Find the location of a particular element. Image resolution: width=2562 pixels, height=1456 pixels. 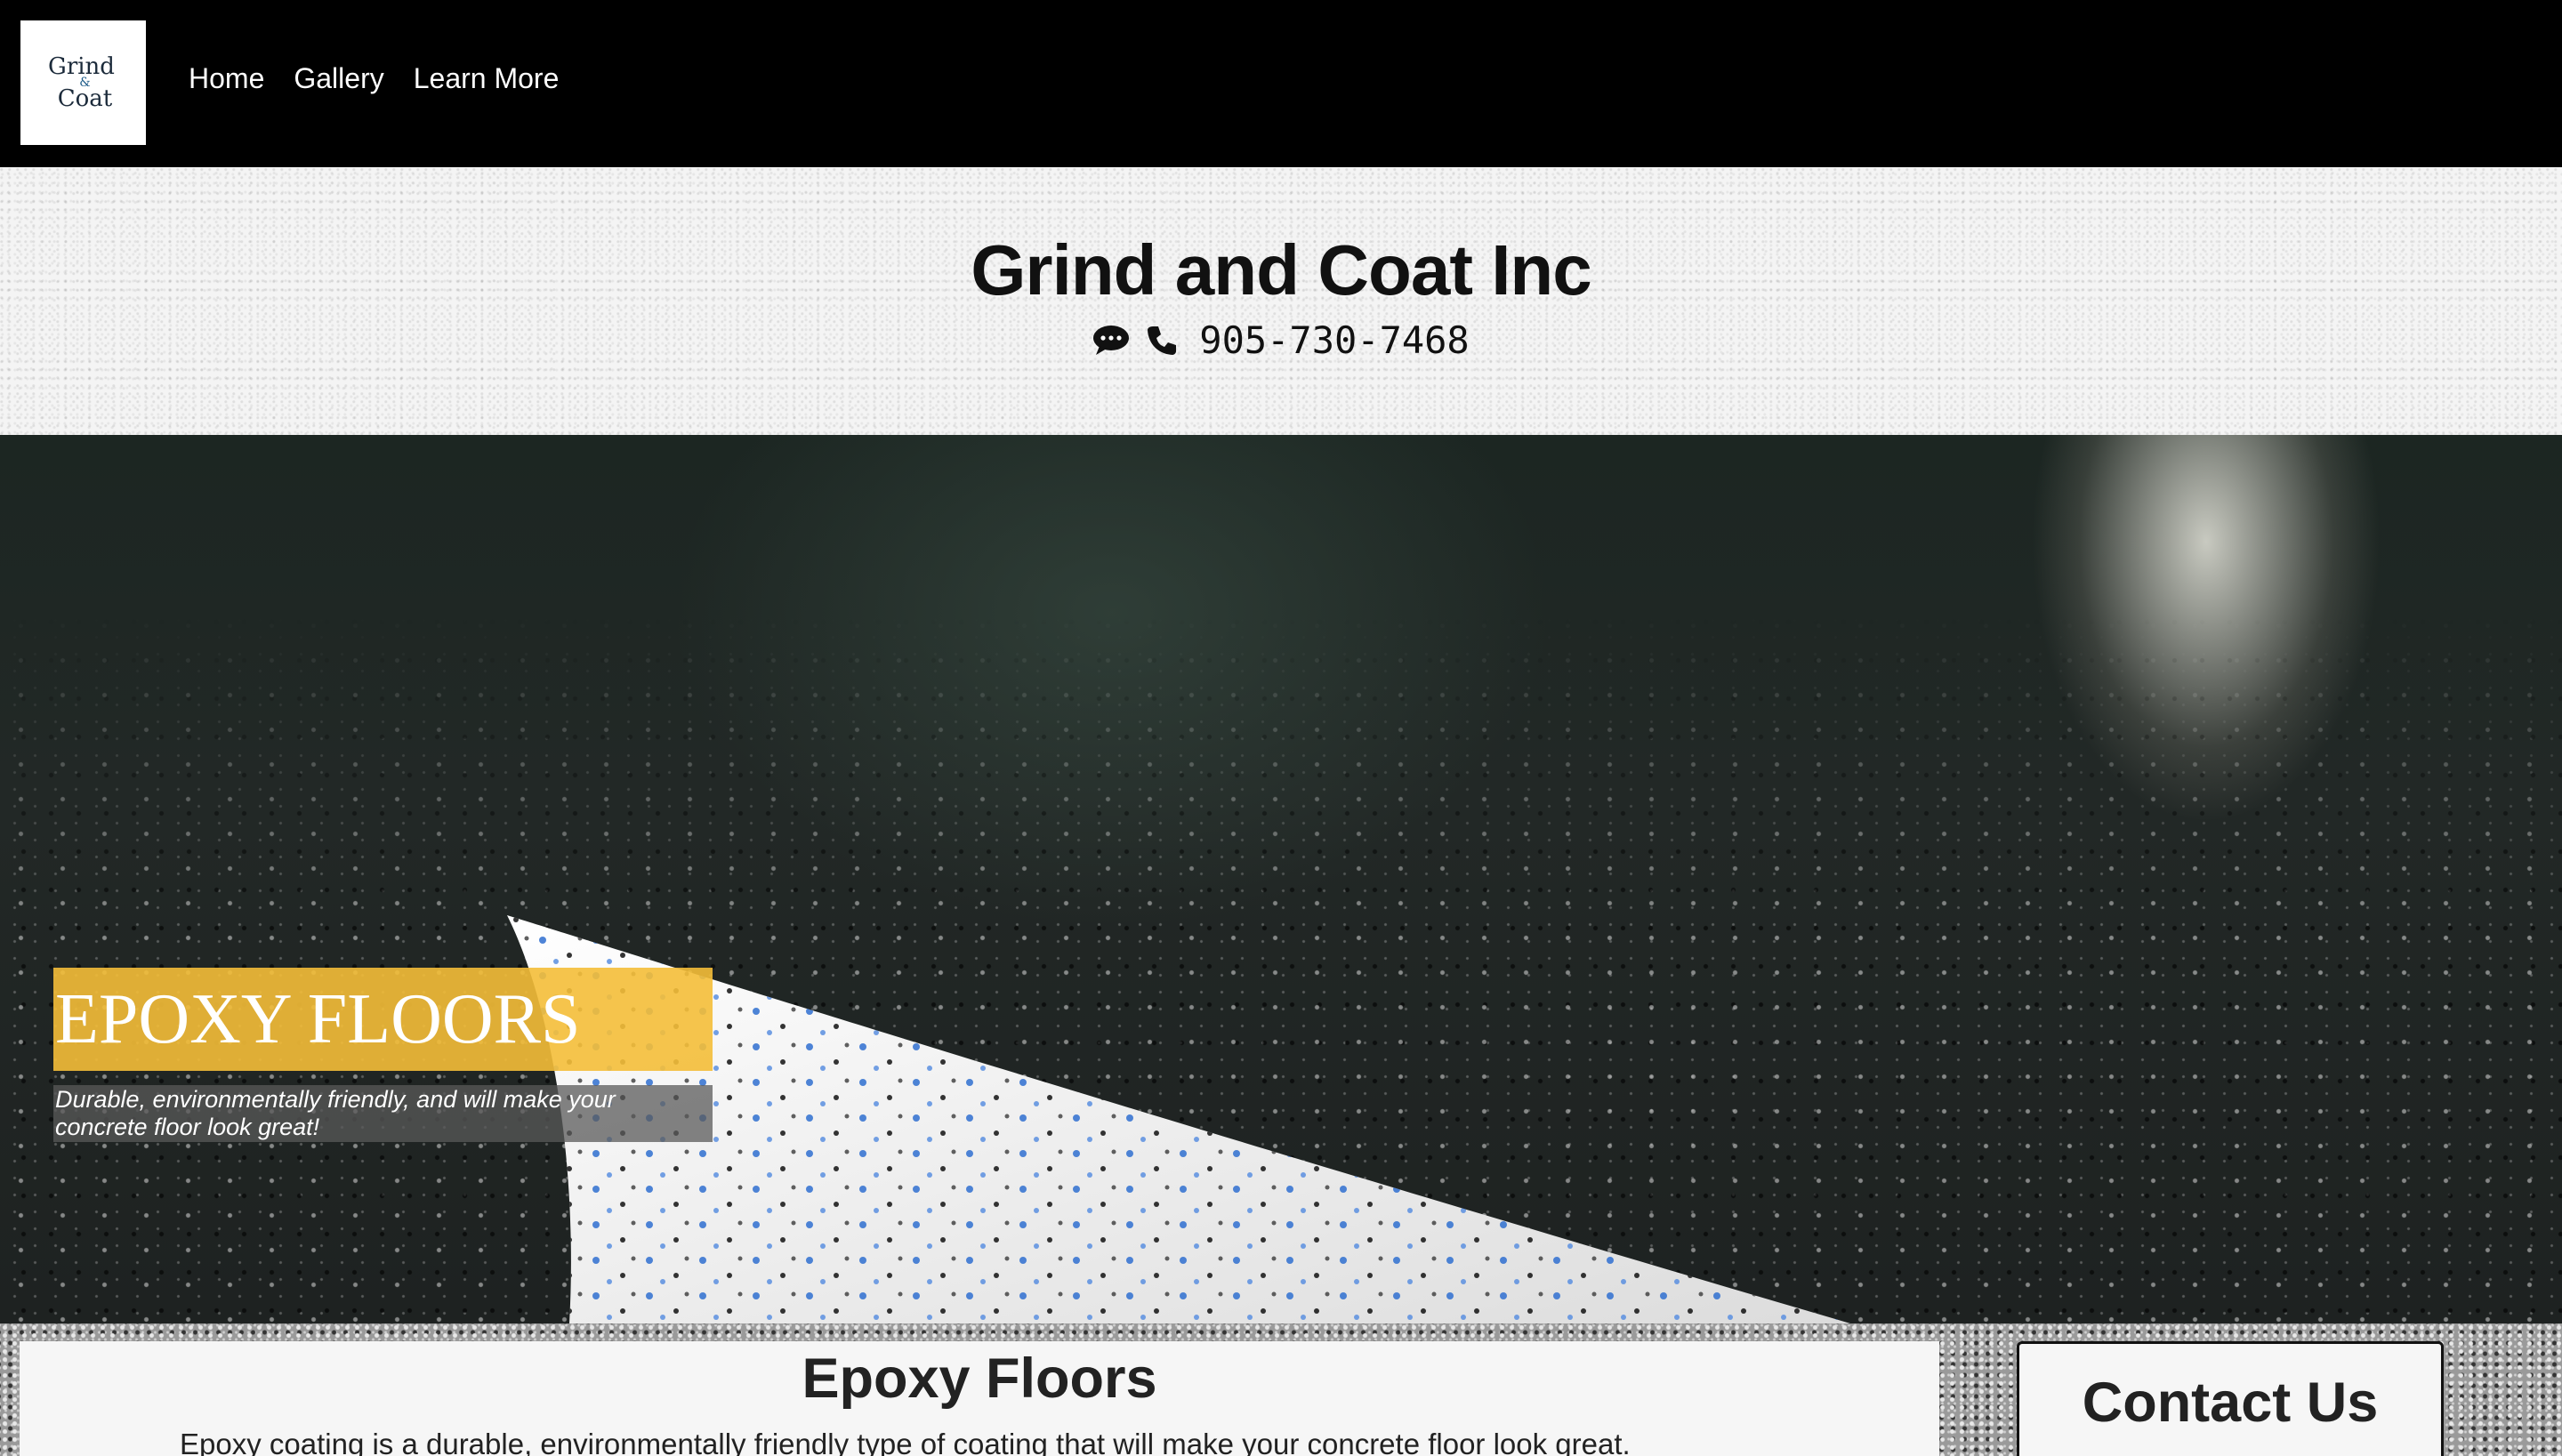

hero-light-wedge is located at coordinates (1178, 1119).